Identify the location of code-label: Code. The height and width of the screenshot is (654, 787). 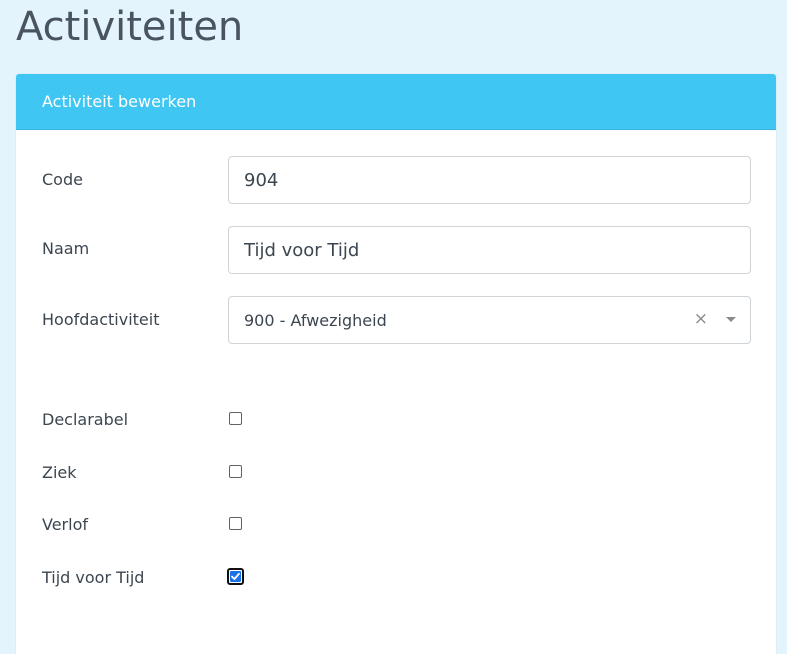
(62, 179).